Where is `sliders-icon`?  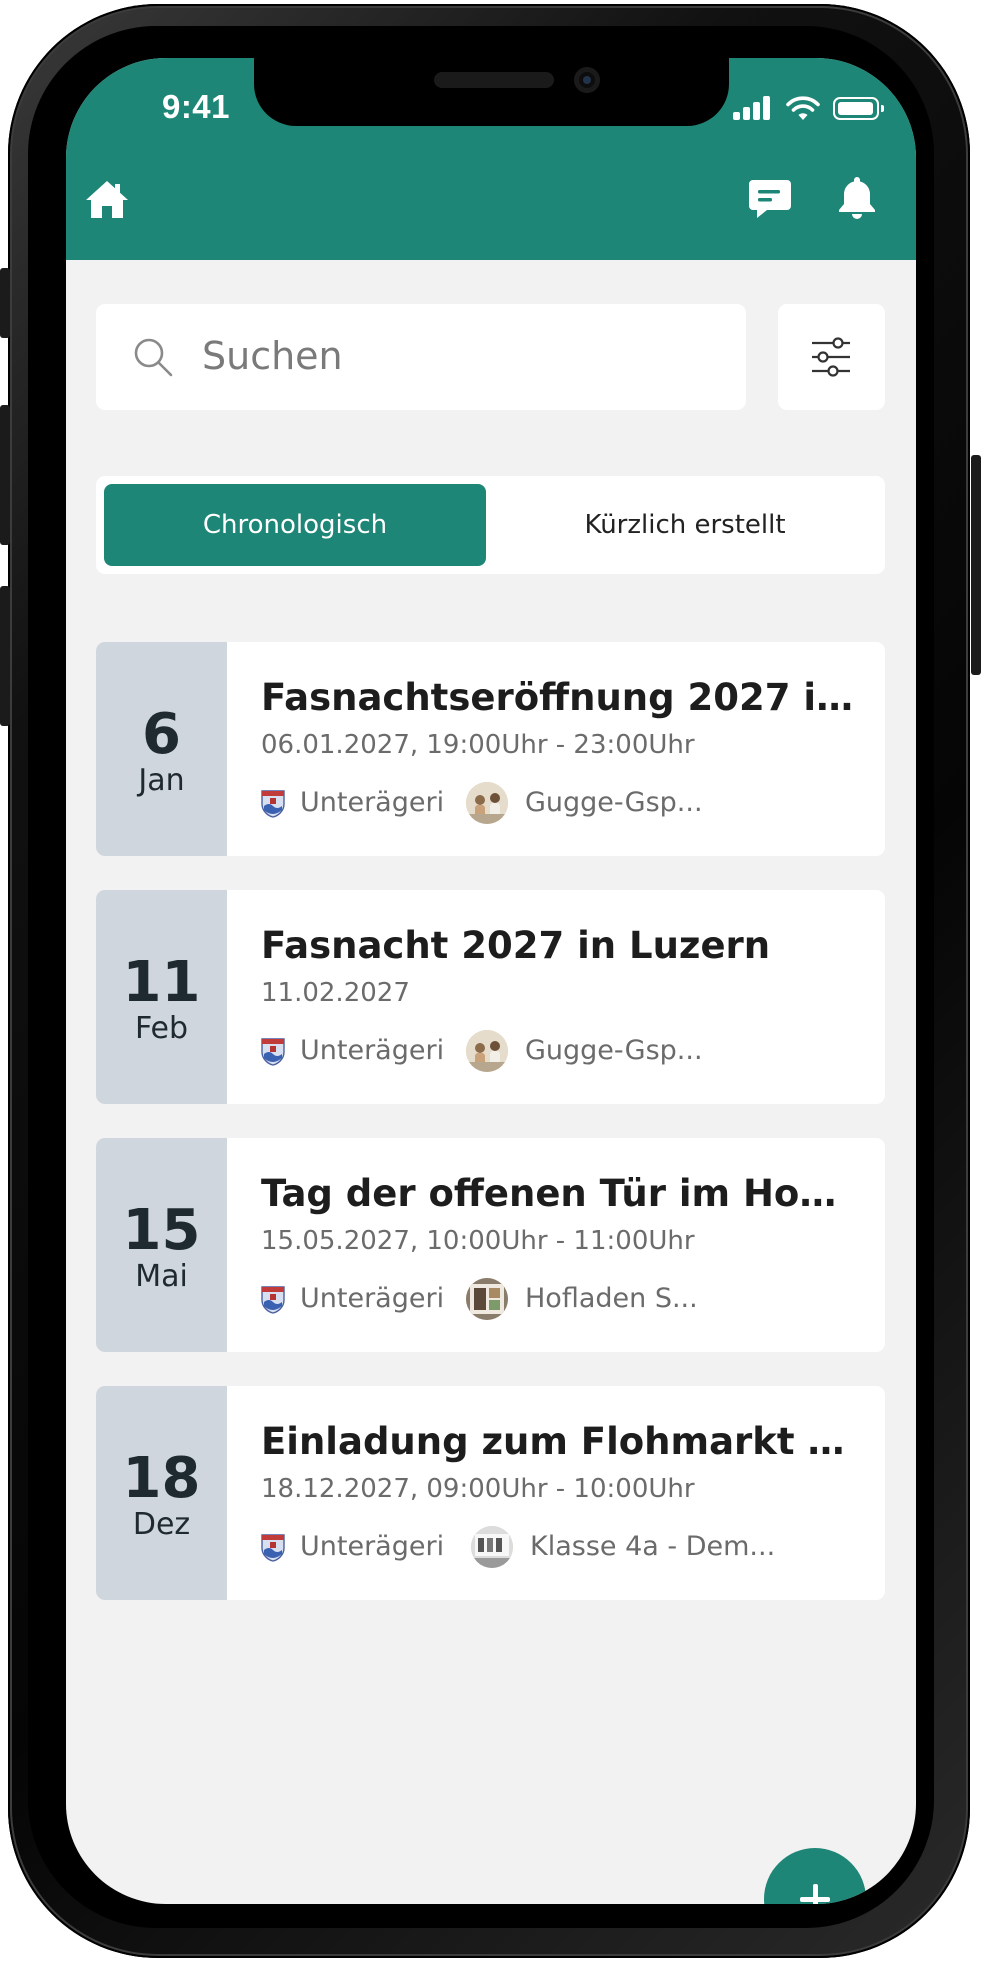
sliders-icon is located at coordinates (831, 357).